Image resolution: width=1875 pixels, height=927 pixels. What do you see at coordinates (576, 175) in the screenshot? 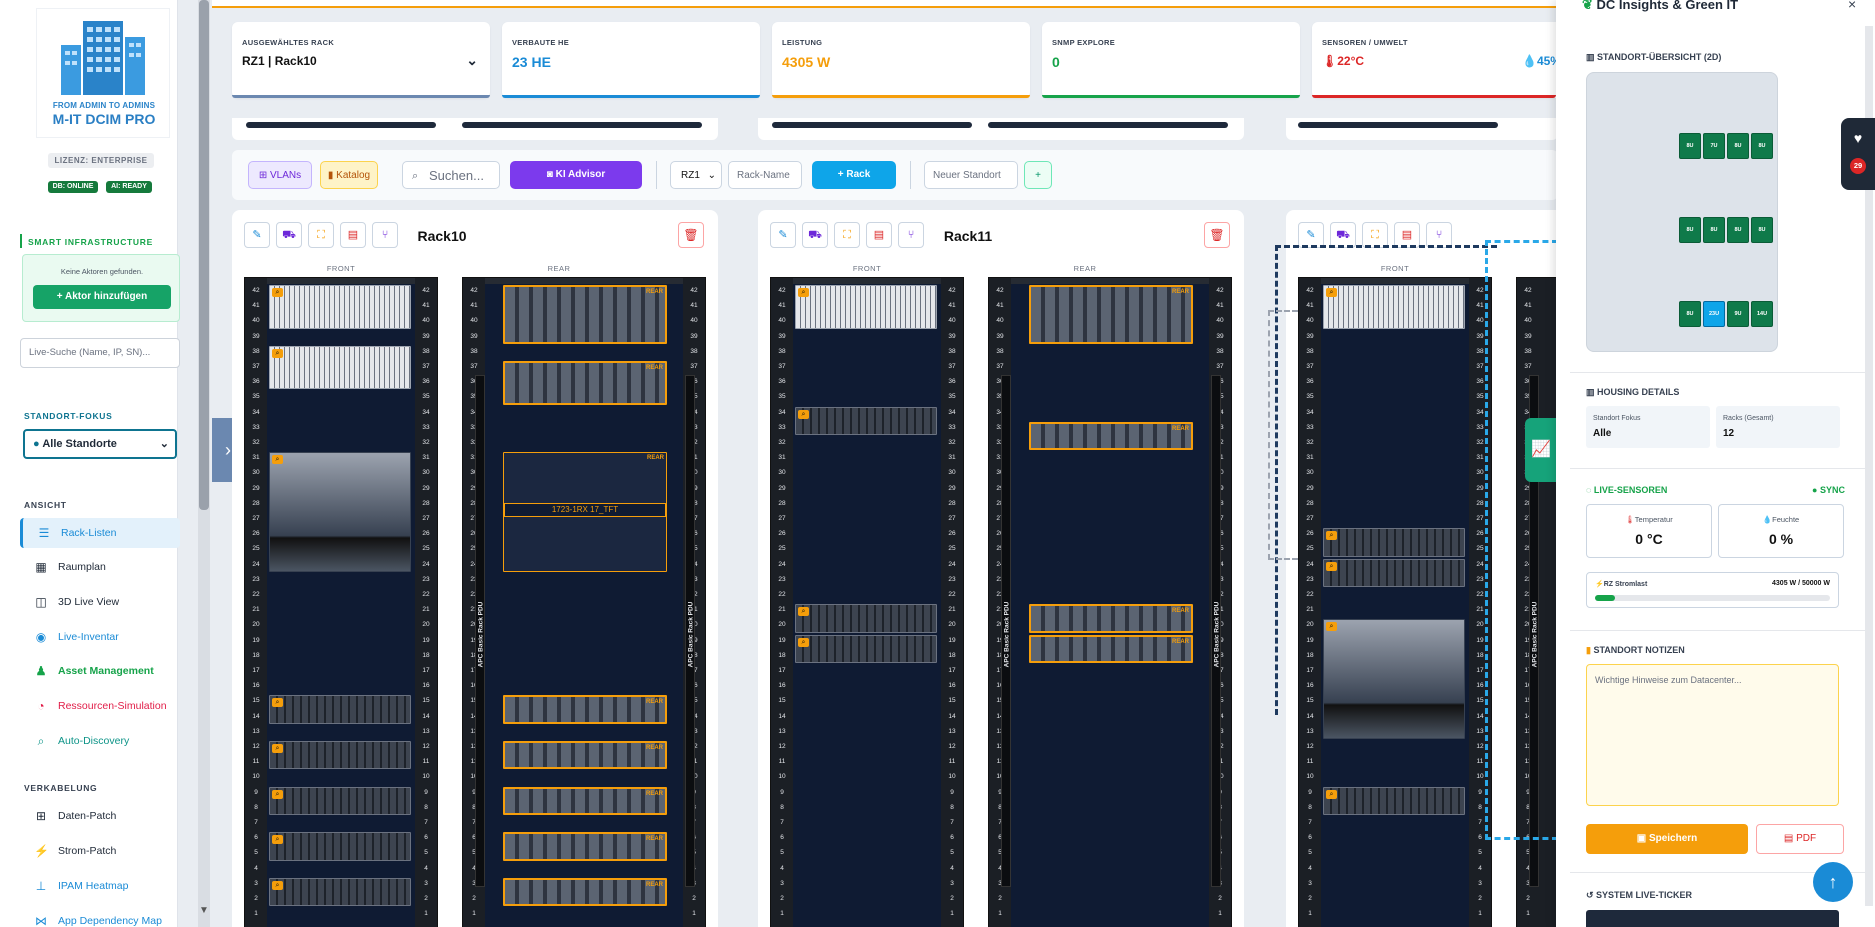
I see `ki-advisor-button: ◙ KI Advisor` at bounding box center [576, 175].